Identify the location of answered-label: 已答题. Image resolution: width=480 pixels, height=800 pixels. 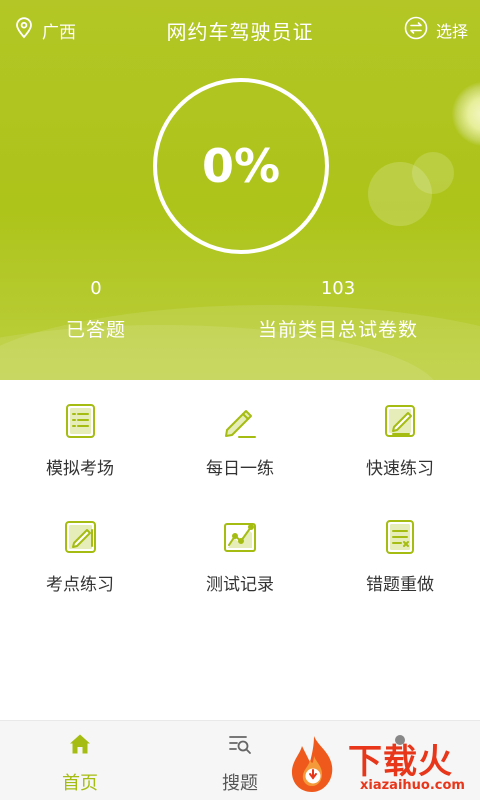
(95, 330).